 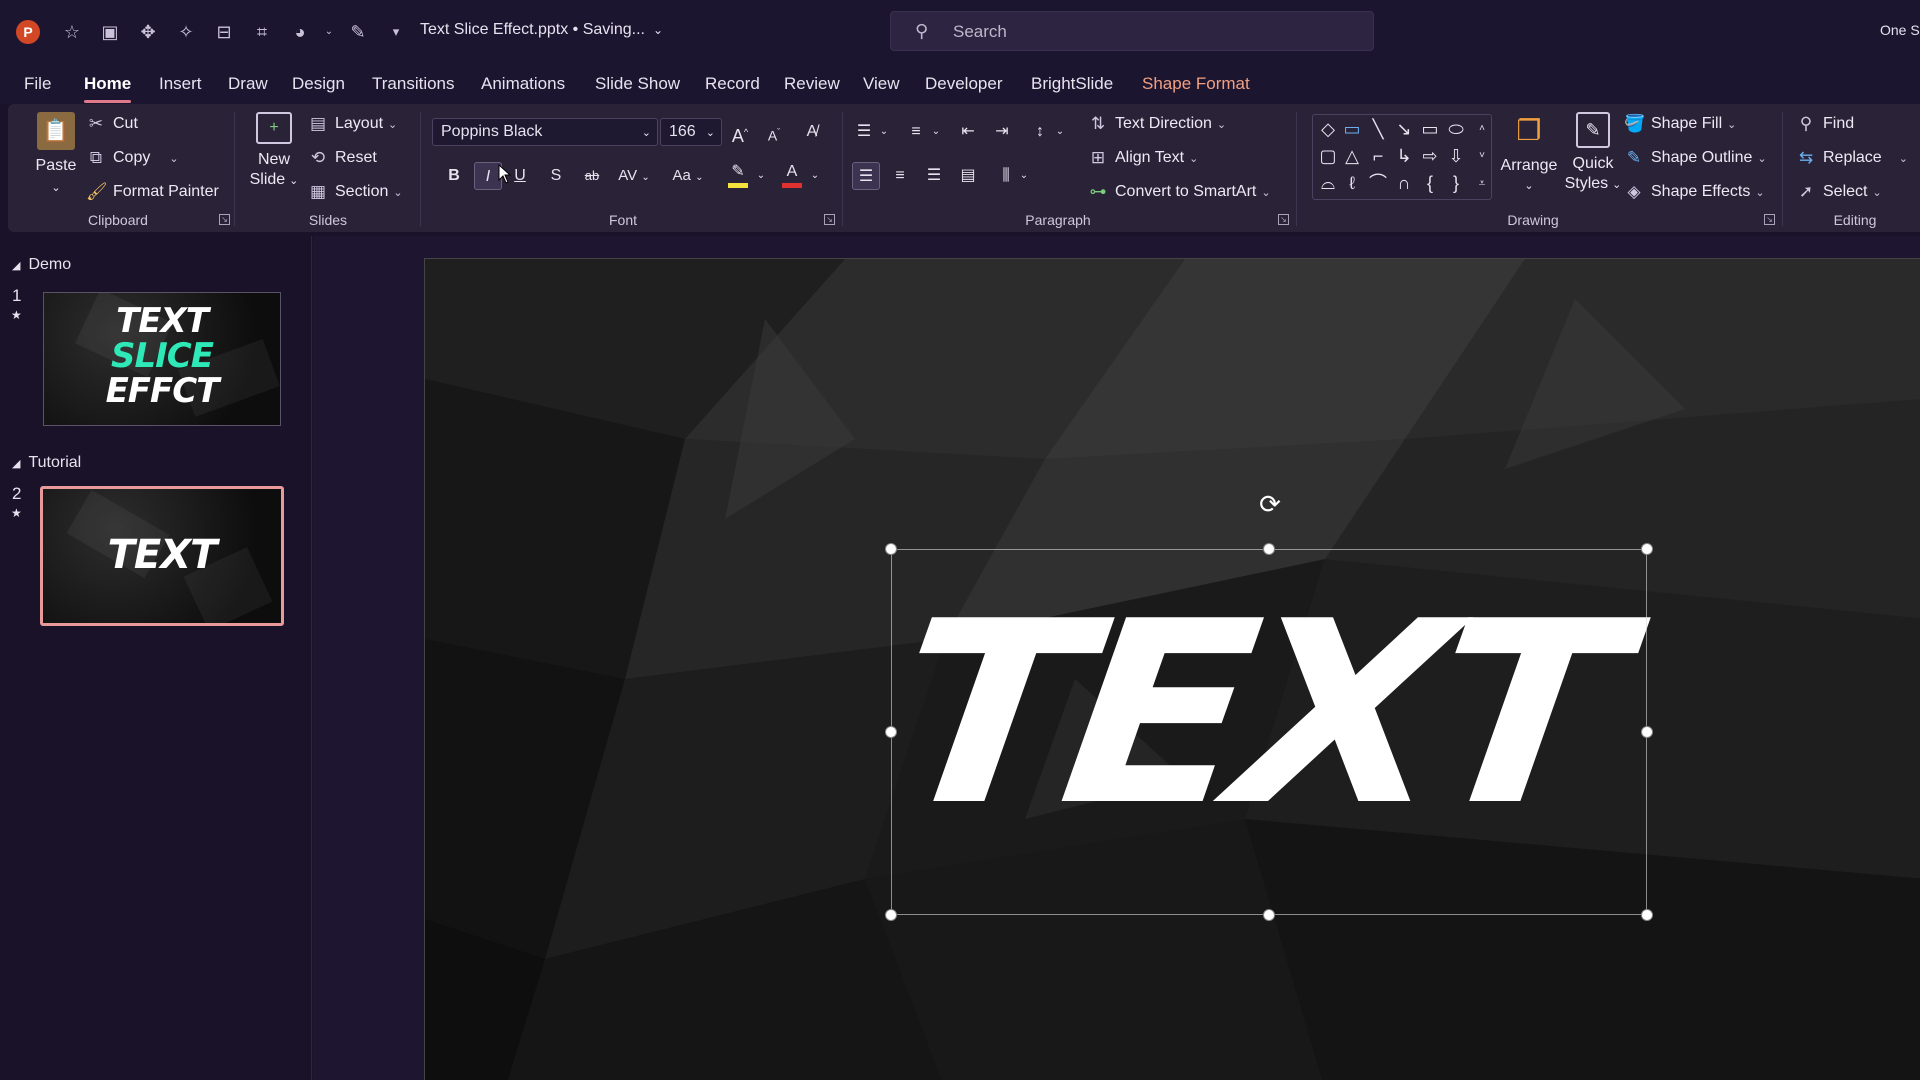 What do you see at coordinates (132, 158) in the screenshot?
I see `copy-button: ⧉ Copy ⌄` at bounding box center [132, 158].